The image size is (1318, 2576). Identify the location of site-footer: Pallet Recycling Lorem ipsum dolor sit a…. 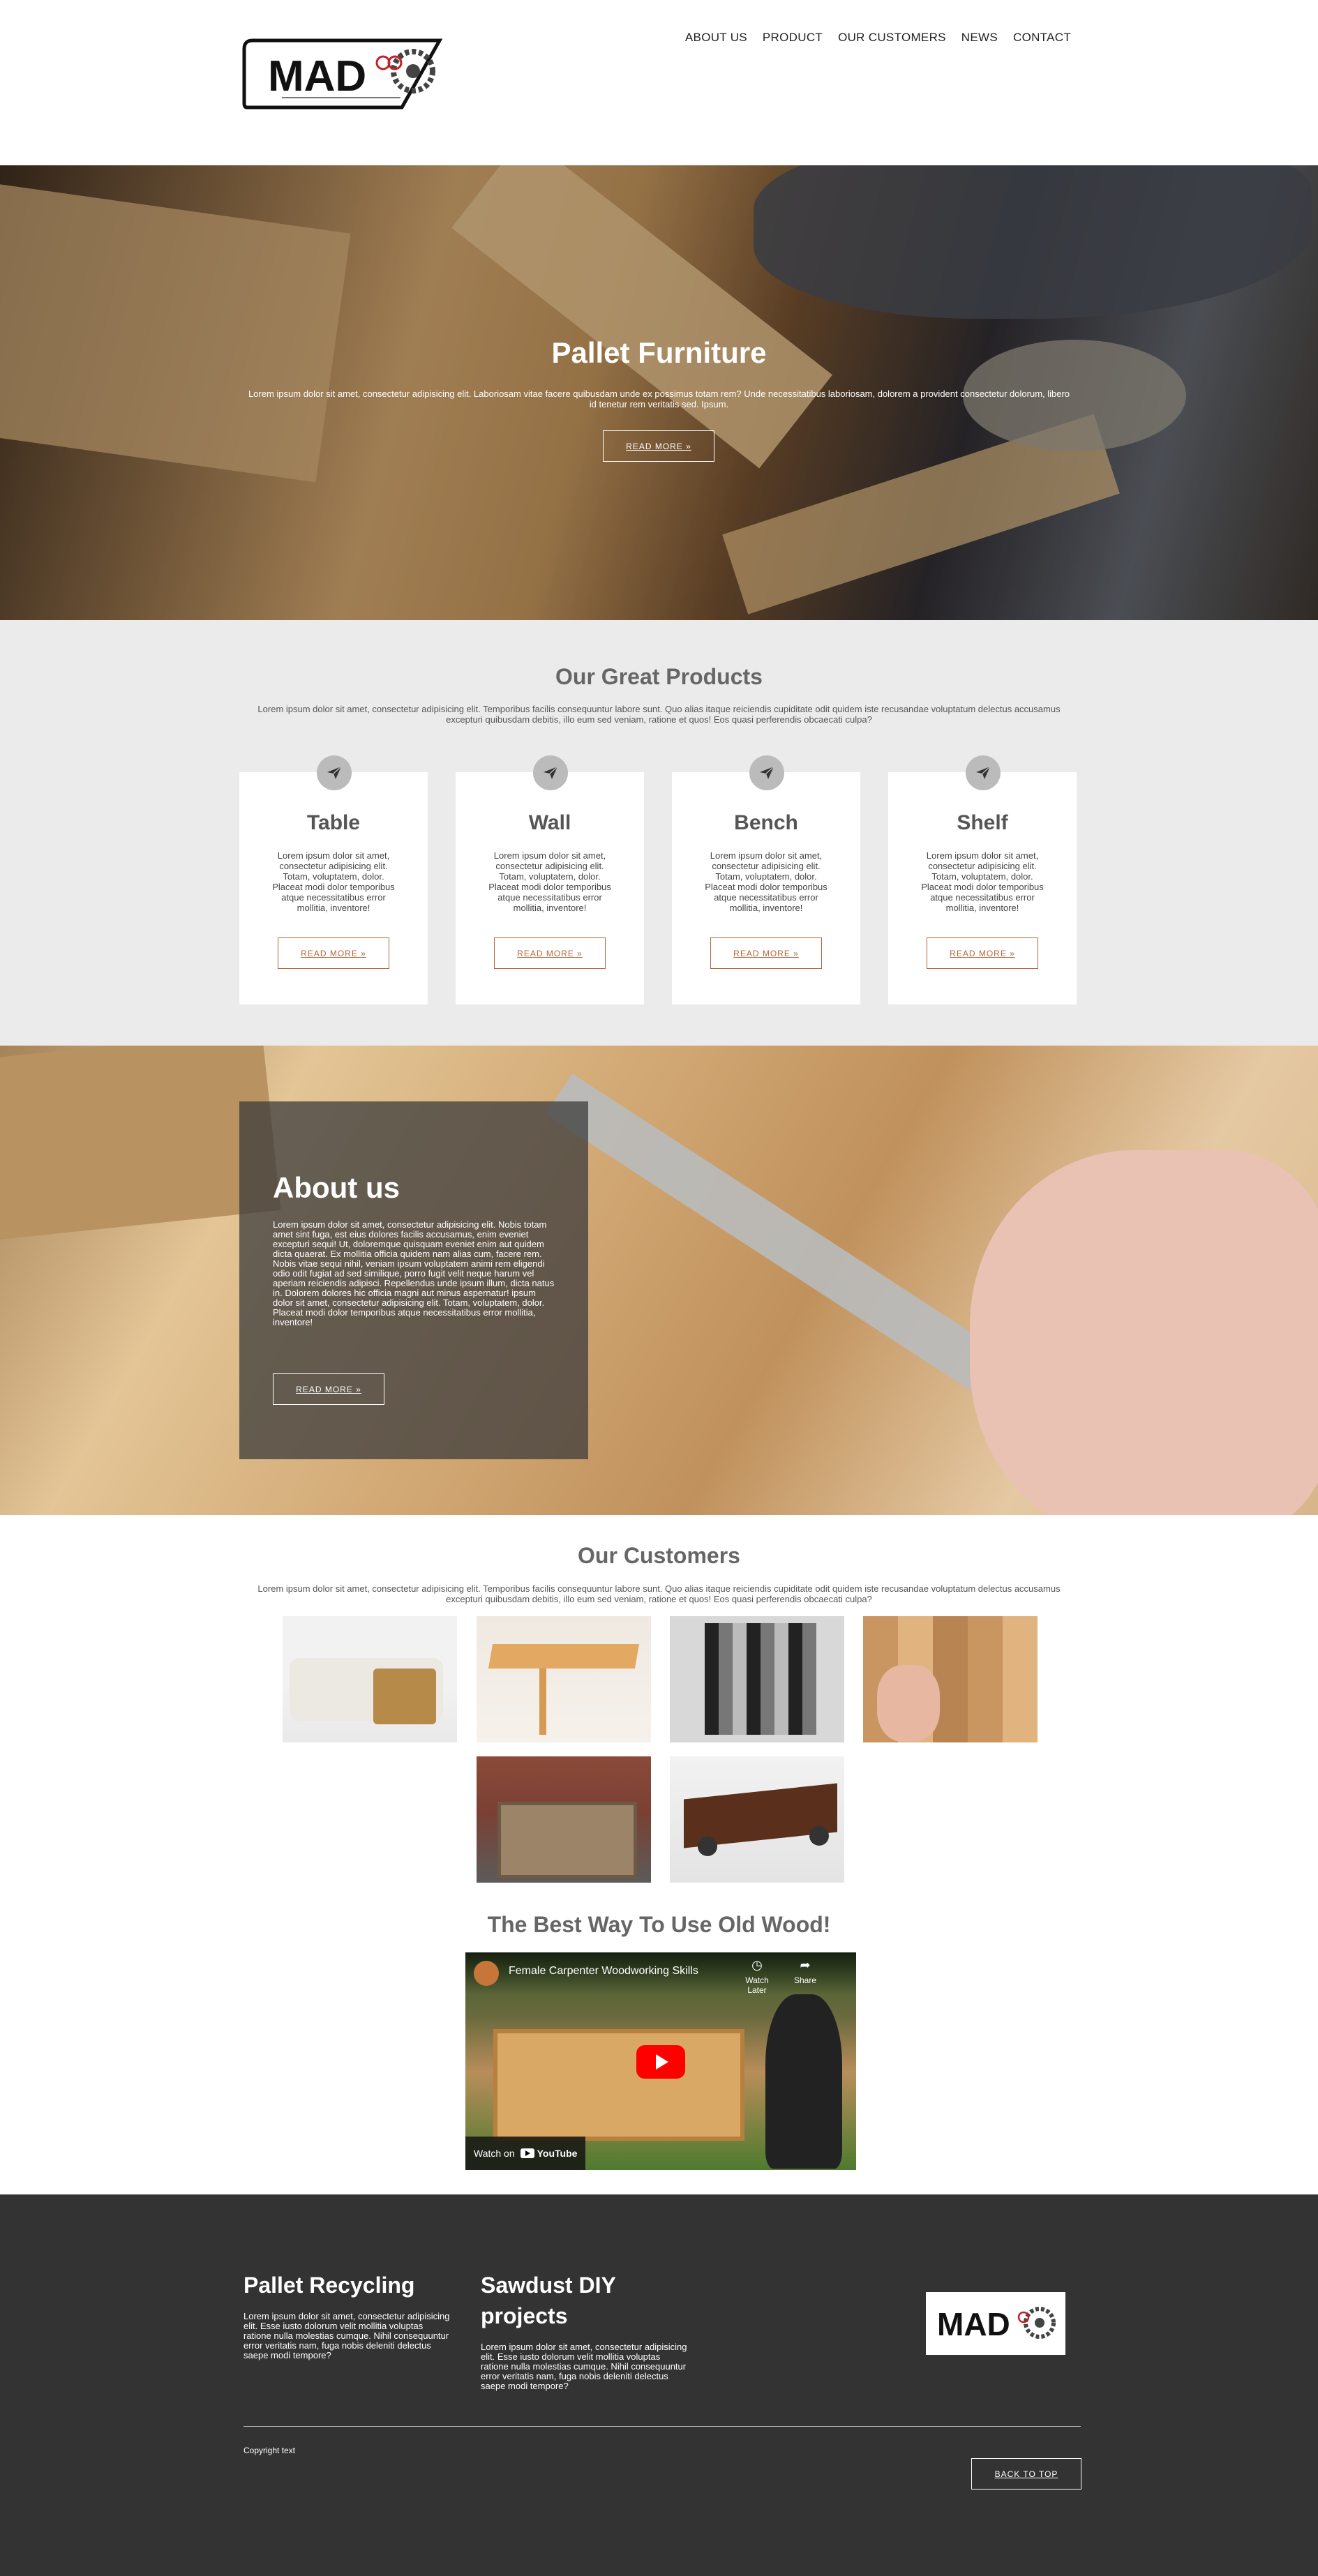
(659, 2385).